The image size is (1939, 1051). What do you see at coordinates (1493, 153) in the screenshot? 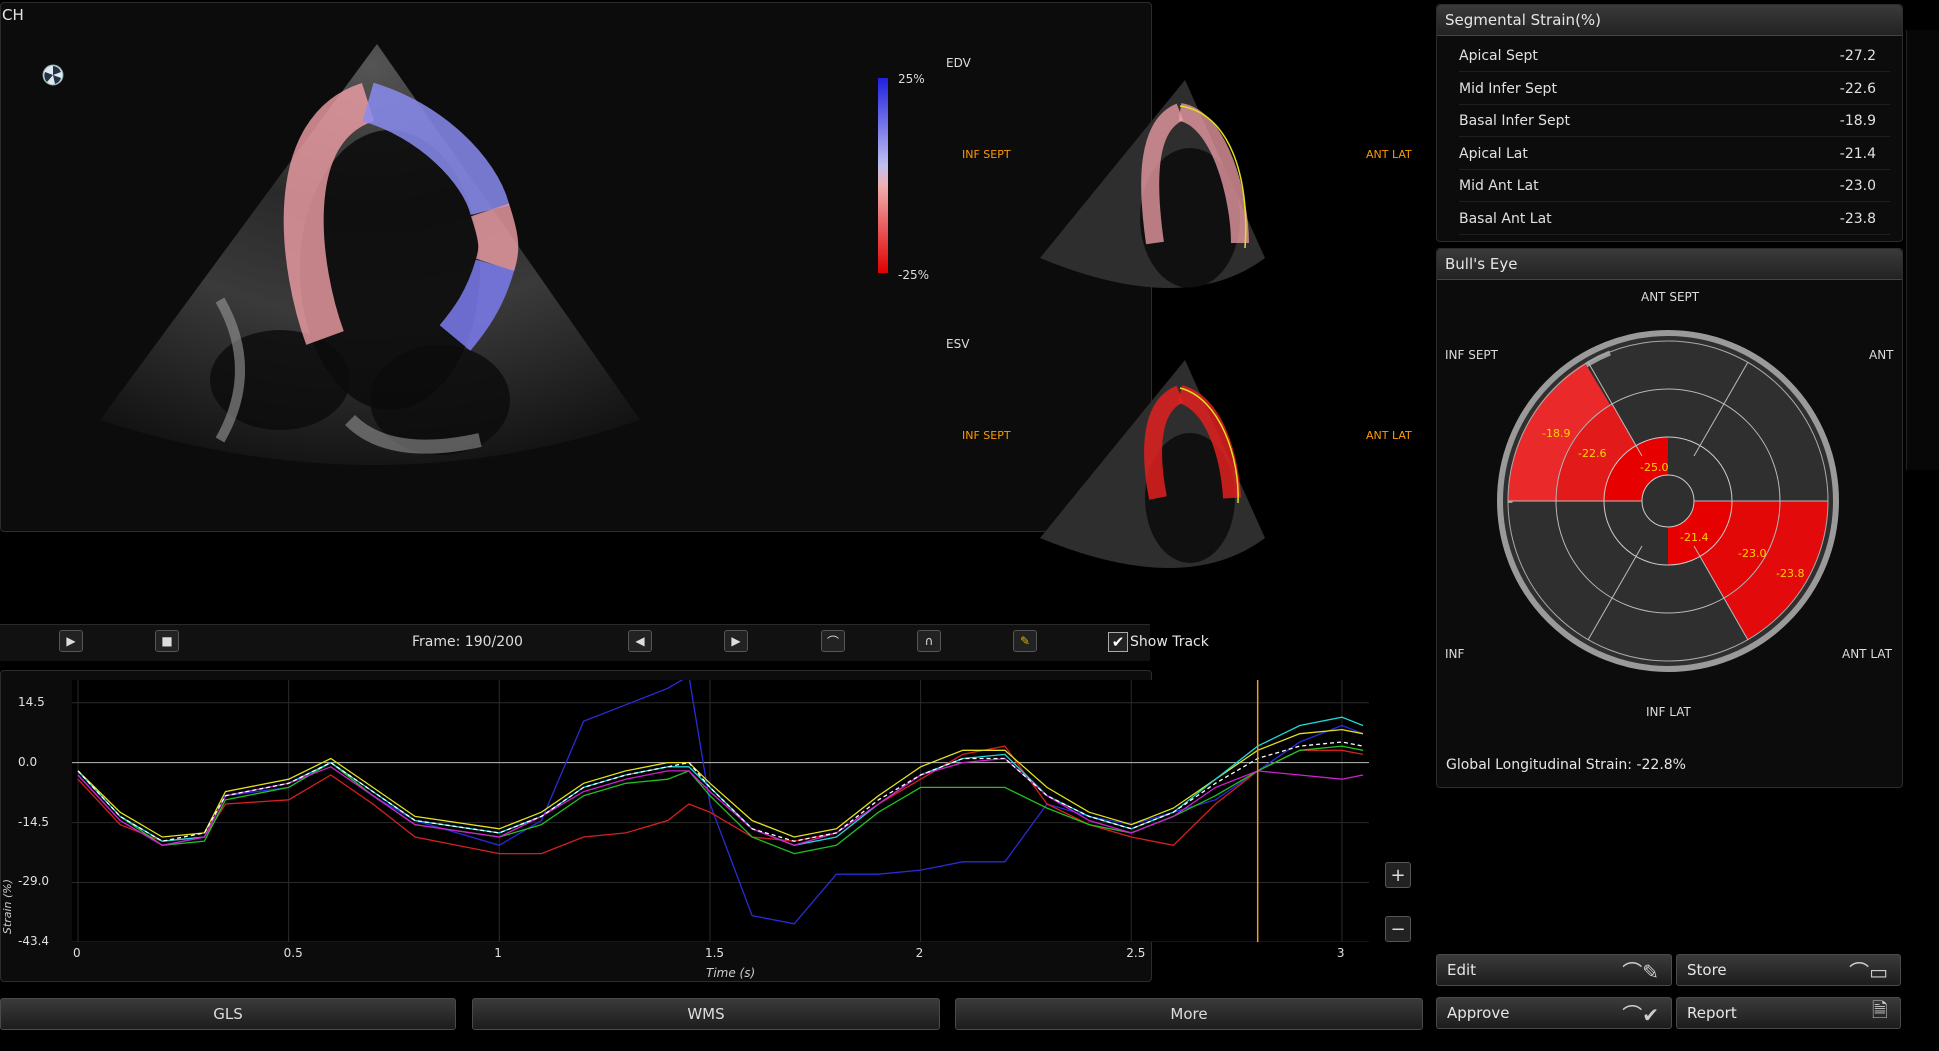
I see `segment-name: Apical Lat` at bounding box center [1493, 153].